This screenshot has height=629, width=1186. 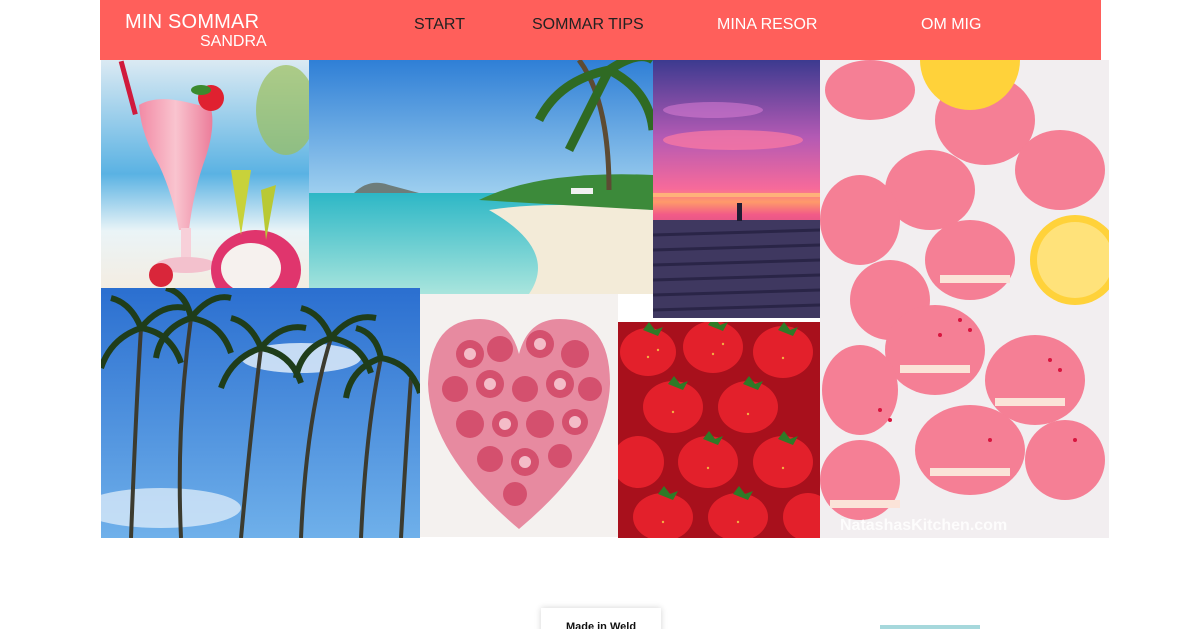 I want to click on strawberries-image, so click(x=719, y=430).